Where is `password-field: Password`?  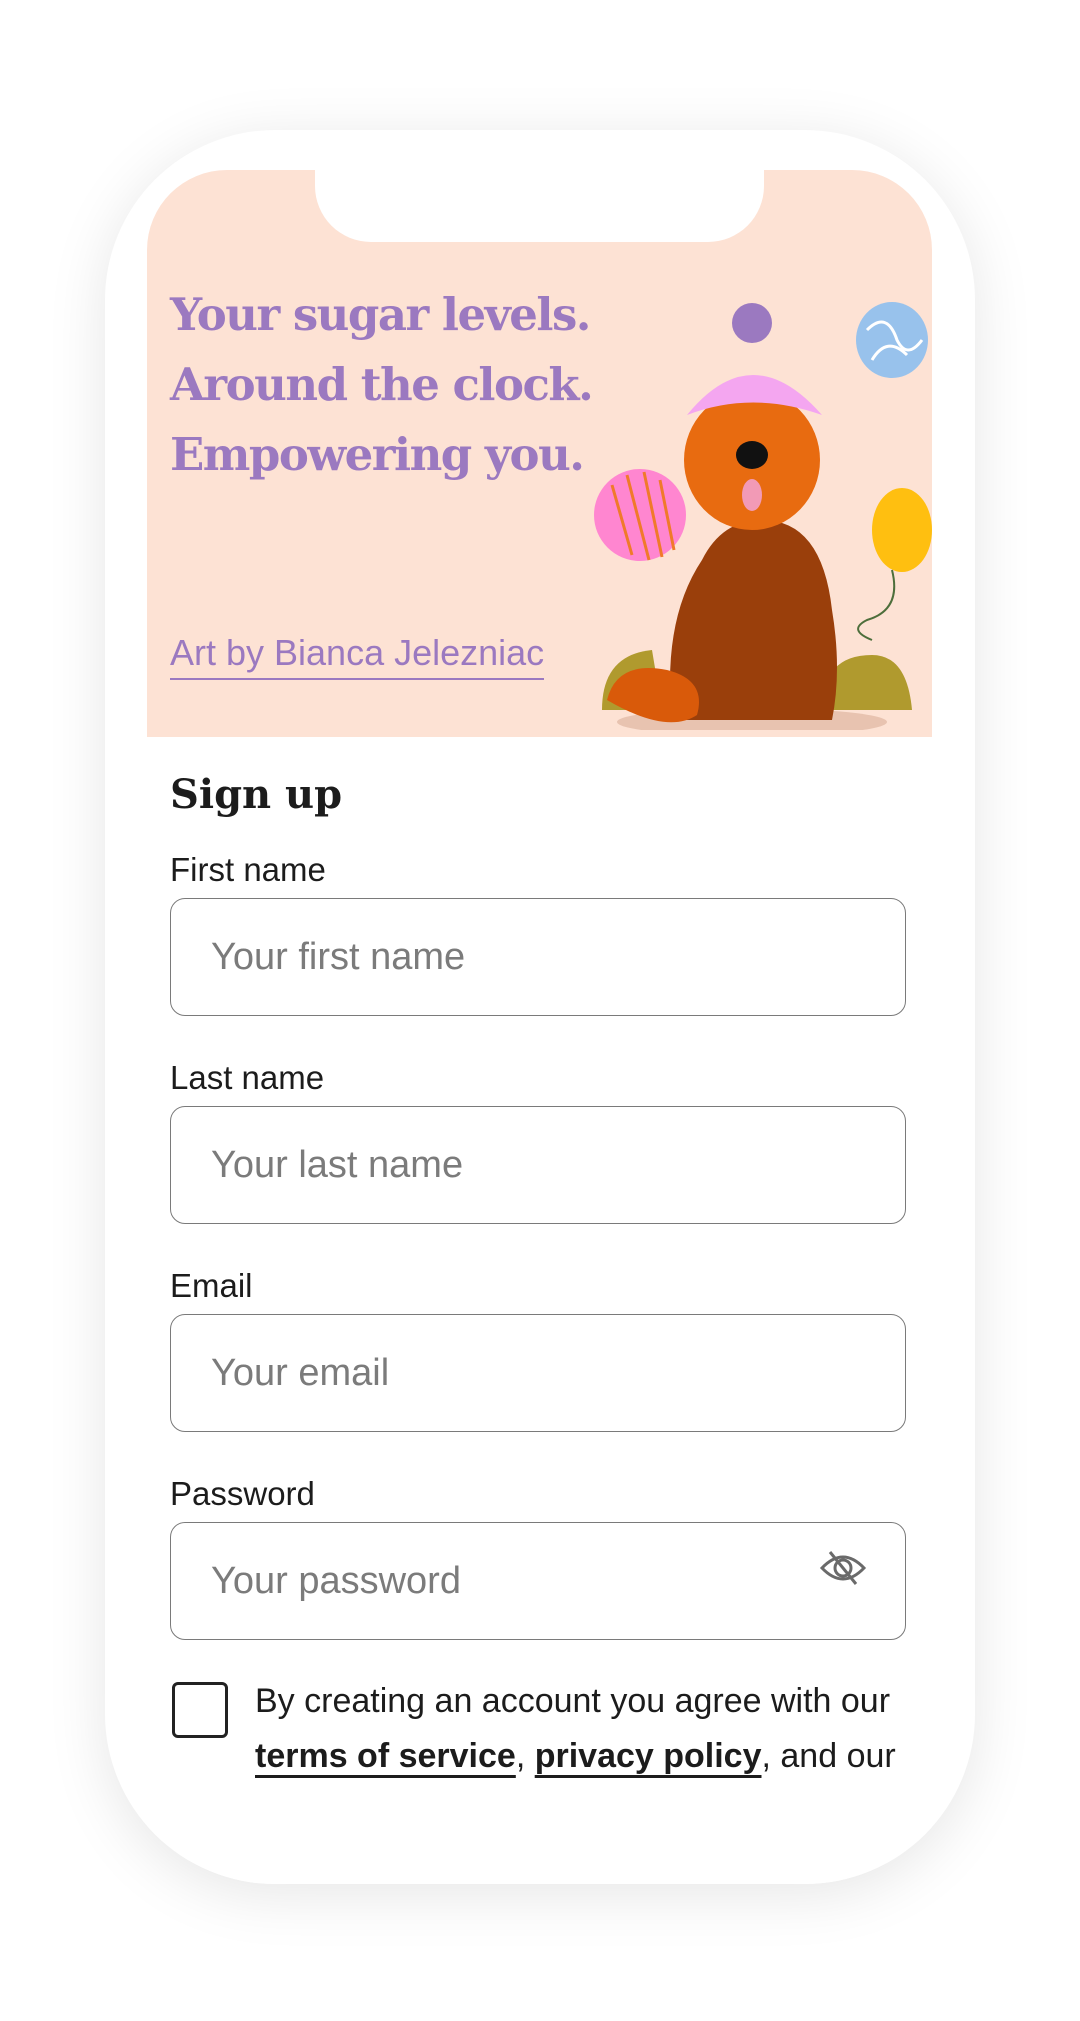
password-field: Password is located at coordinates (538, 1557).